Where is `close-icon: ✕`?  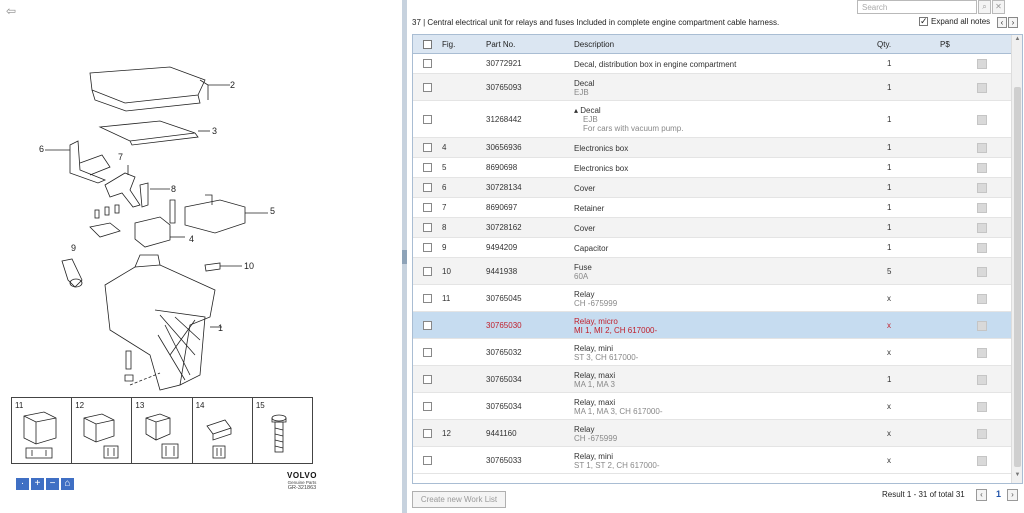
close-icon: ✕ is located at coordinates (998, 7).